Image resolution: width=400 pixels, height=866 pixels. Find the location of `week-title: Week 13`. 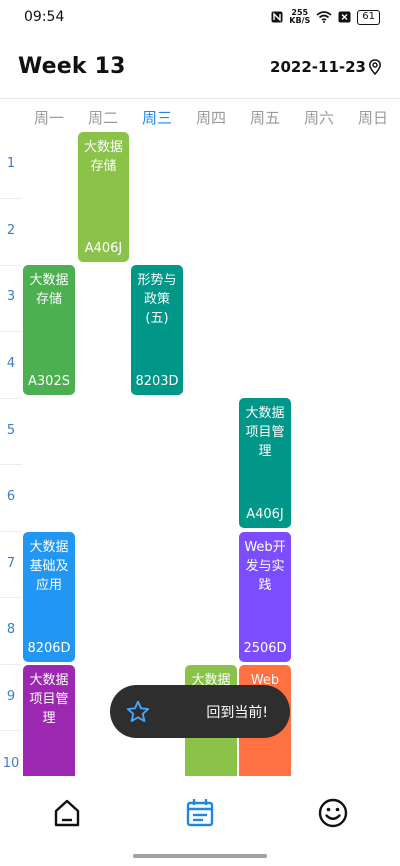

week-title: Week 13 is located at coordinates (72, 66).